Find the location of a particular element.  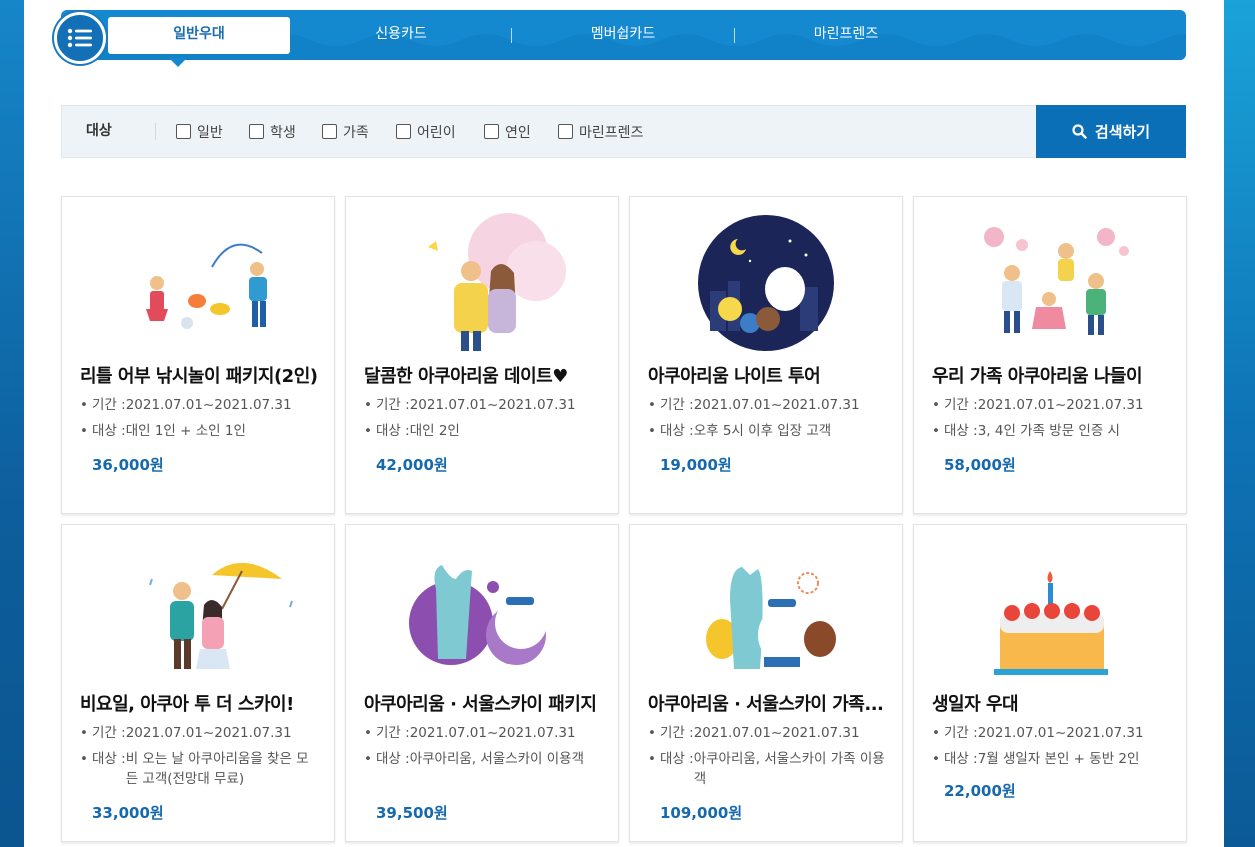

card-target: • 대상 : 아쿠아리움, 서울스카이 이용객 is located at coordinates (484, 759).